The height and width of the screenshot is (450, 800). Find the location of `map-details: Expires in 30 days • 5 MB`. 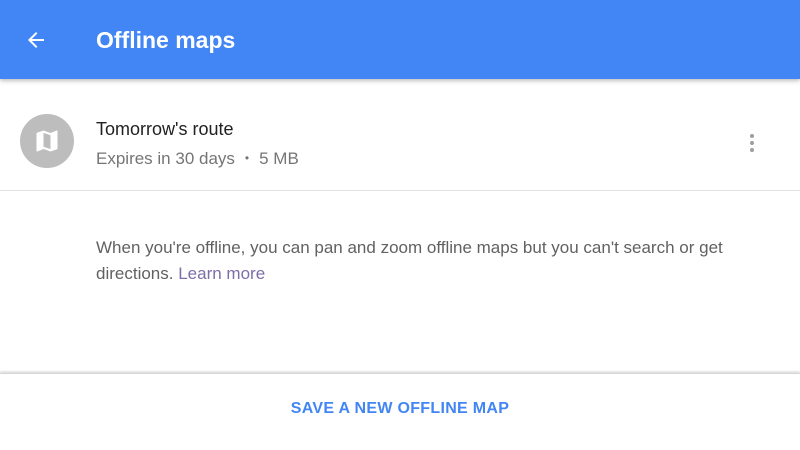

map-details: Expires in 30 days • 5 MB is located at coordinates (197, 158).